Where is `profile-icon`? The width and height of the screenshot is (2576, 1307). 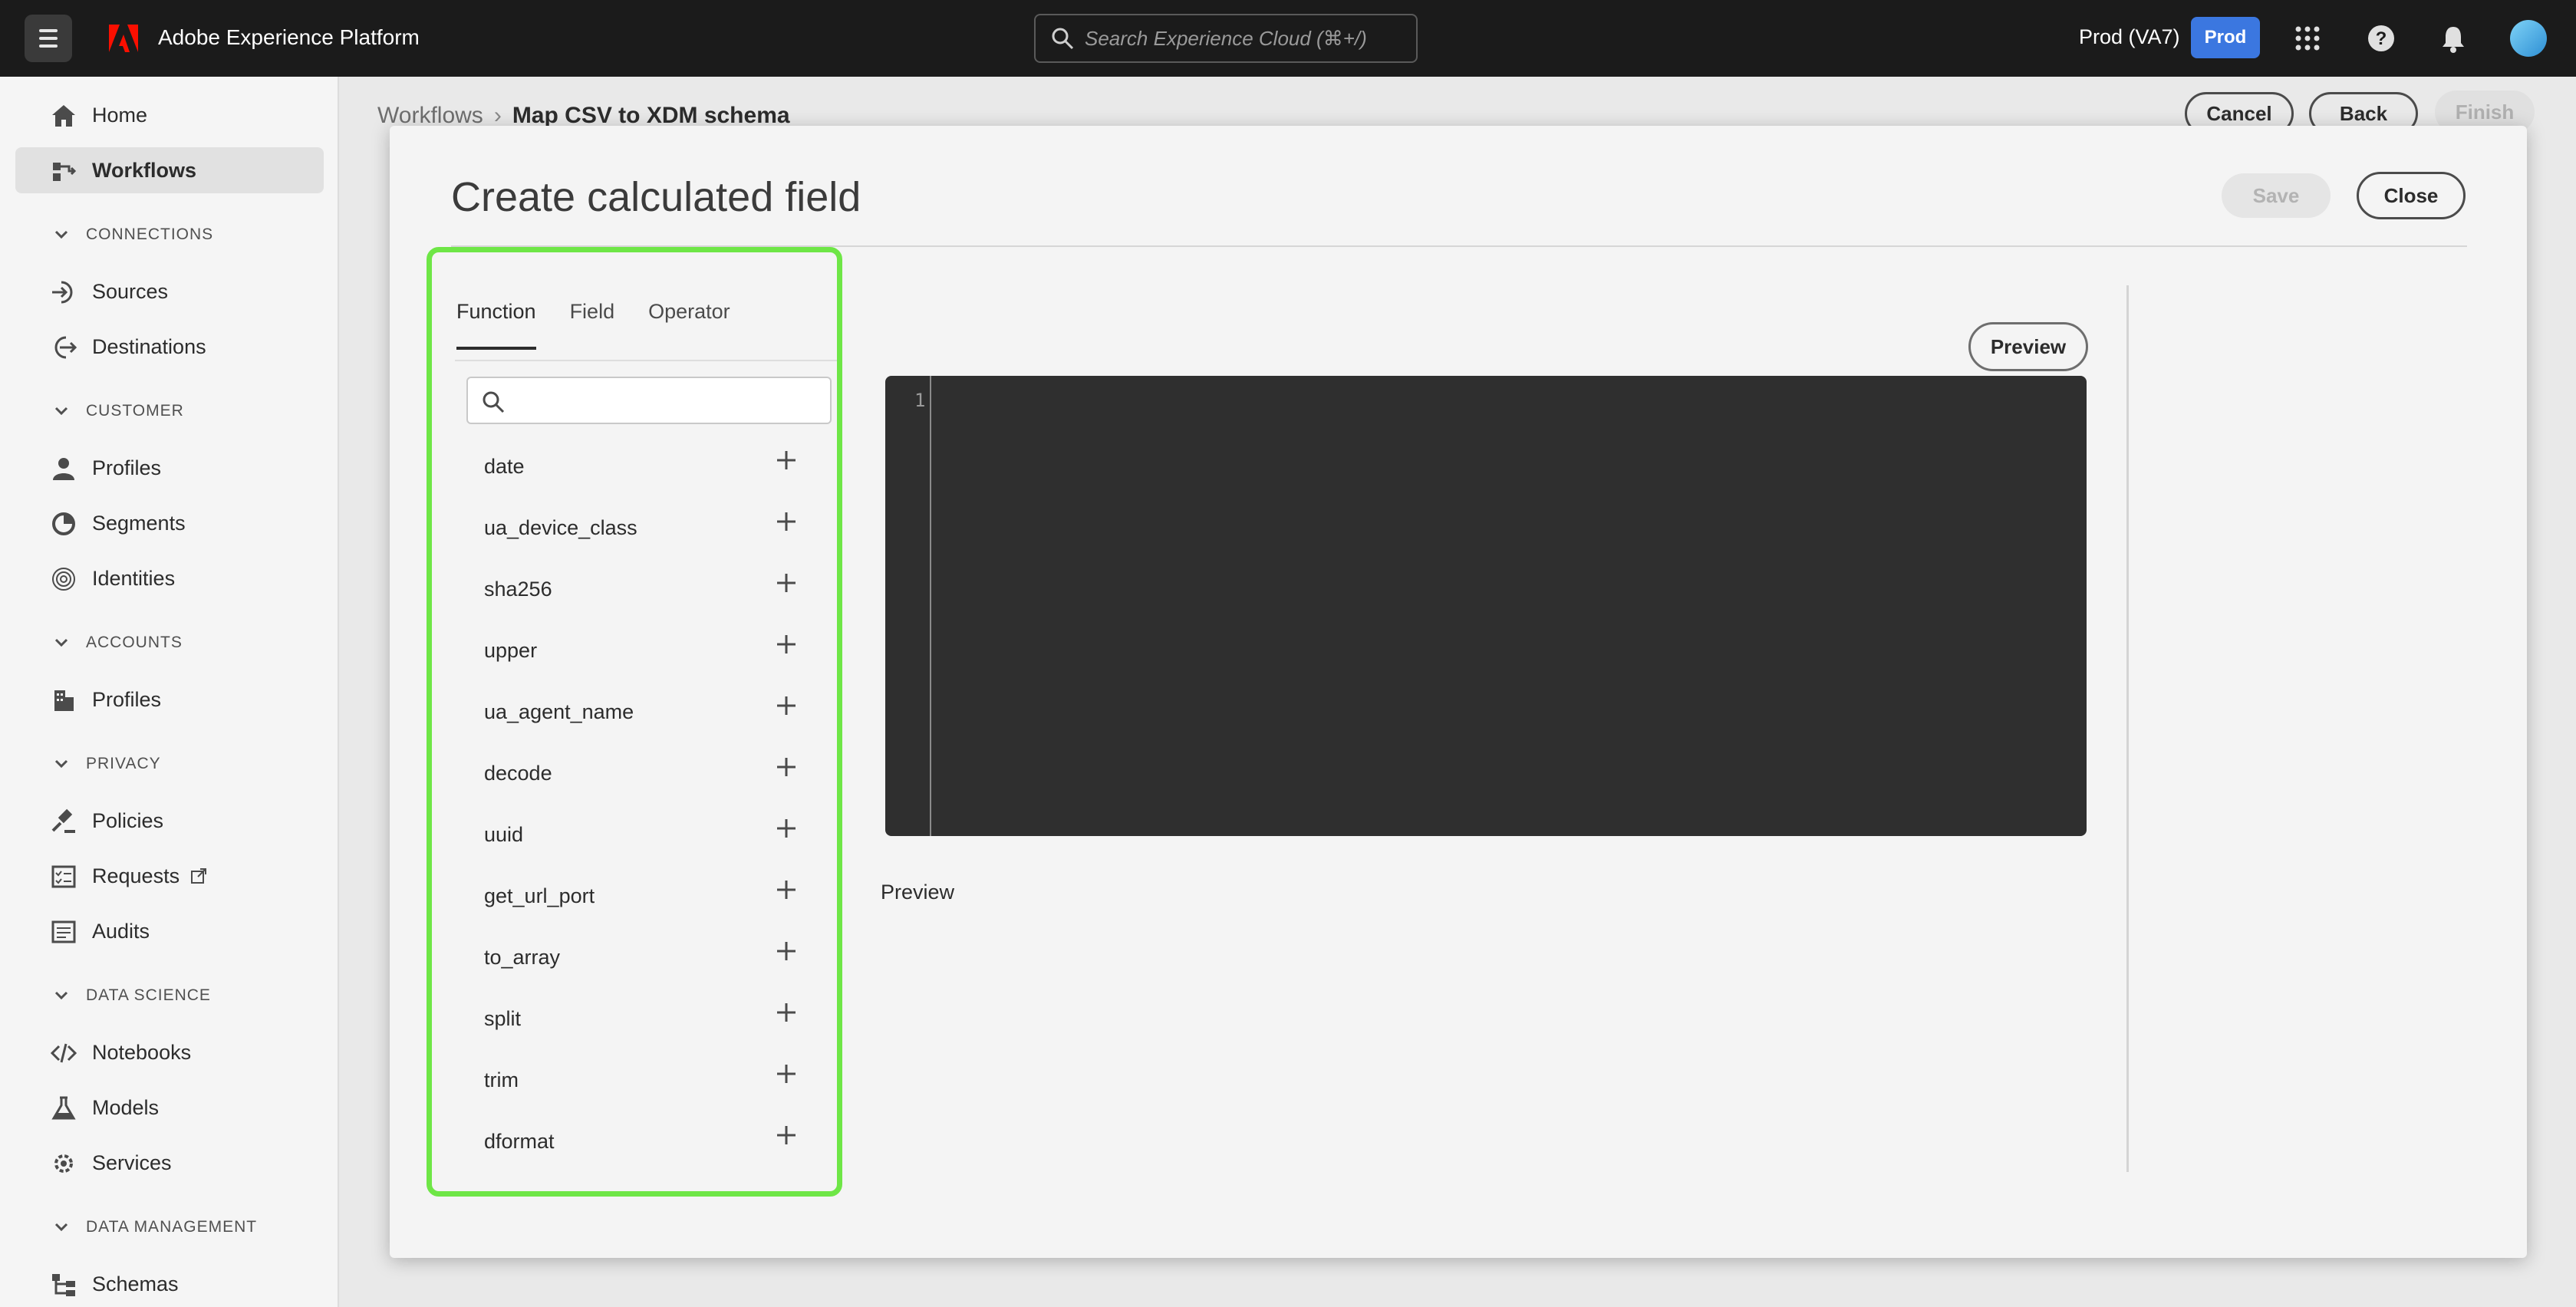 profile-icon is located at coordinates (63, 469).